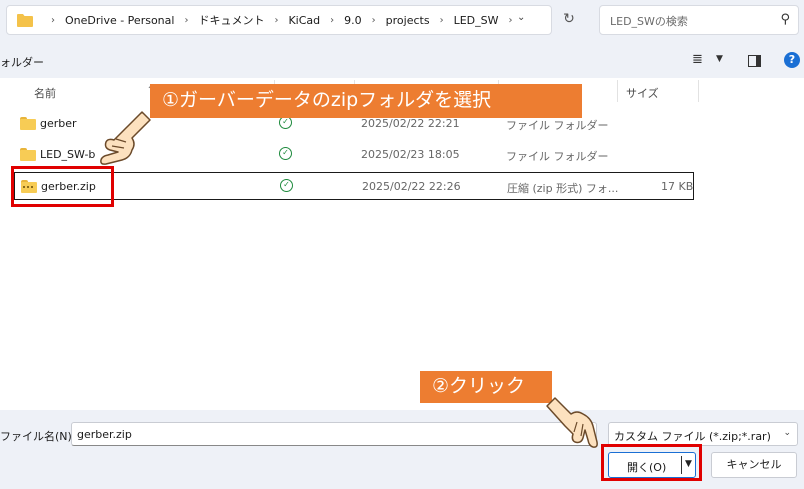  What do you see at coordinates (334, 434) in the screenshot?
I see `filename-input: gerber.zip` at bounding box center [334, 434].